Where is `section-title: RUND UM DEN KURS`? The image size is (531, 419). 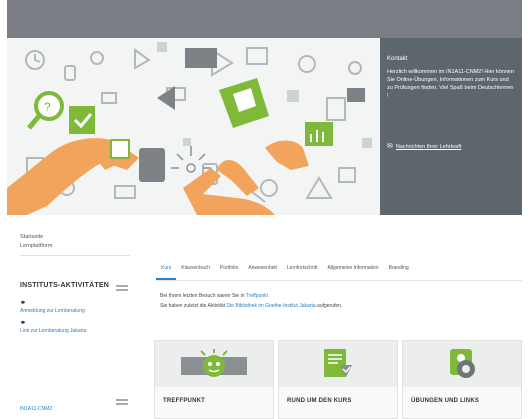
section-title: RUND UM DEN KURS is located at coordinates (319, 401).